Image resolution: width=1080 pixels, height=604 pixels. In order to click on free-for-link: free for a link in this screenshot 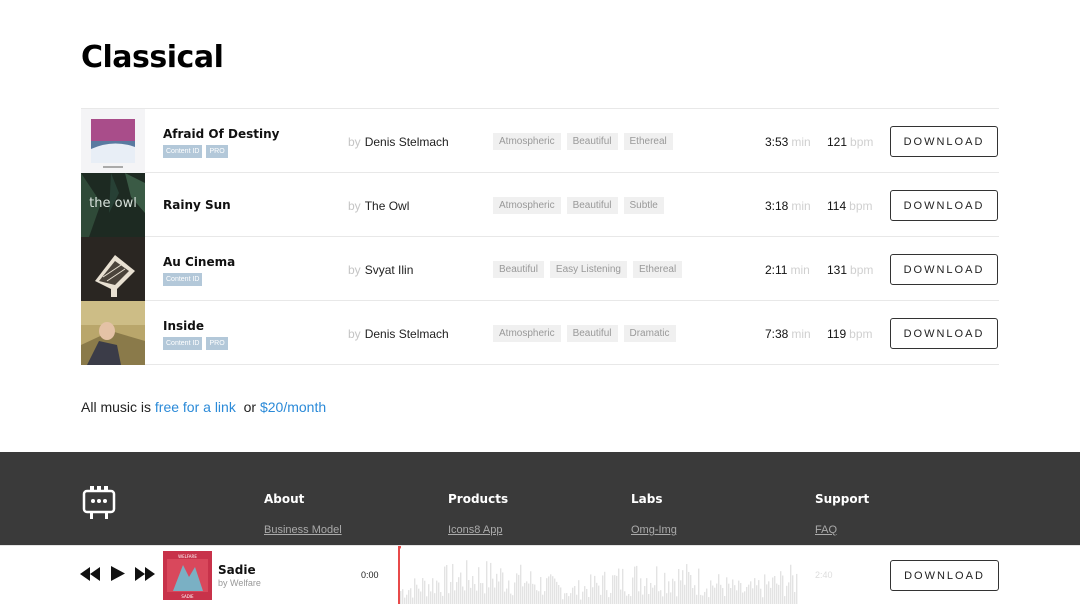, I will do `click(195, 407)`.